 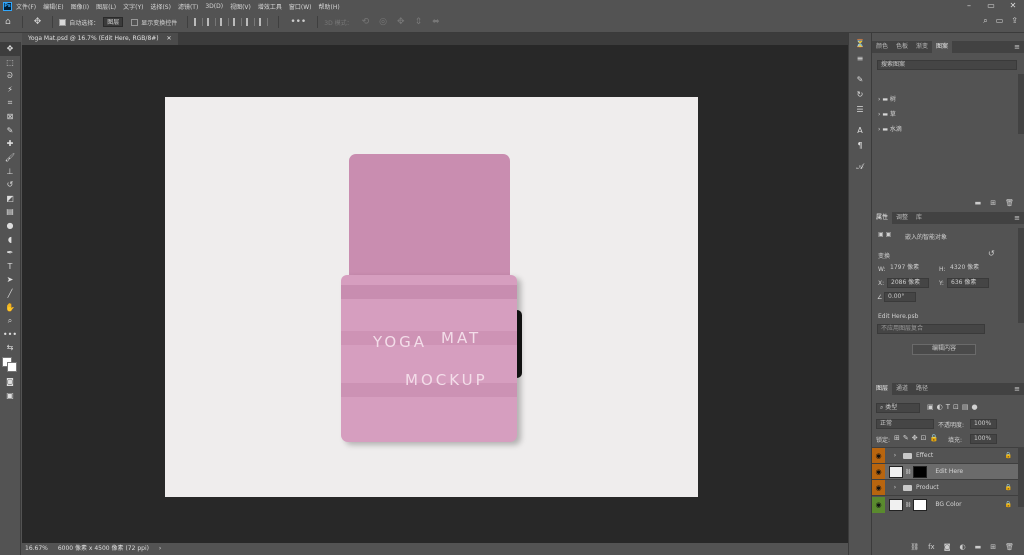 I want to click on align-top-icon, so click(x=238, y=22).